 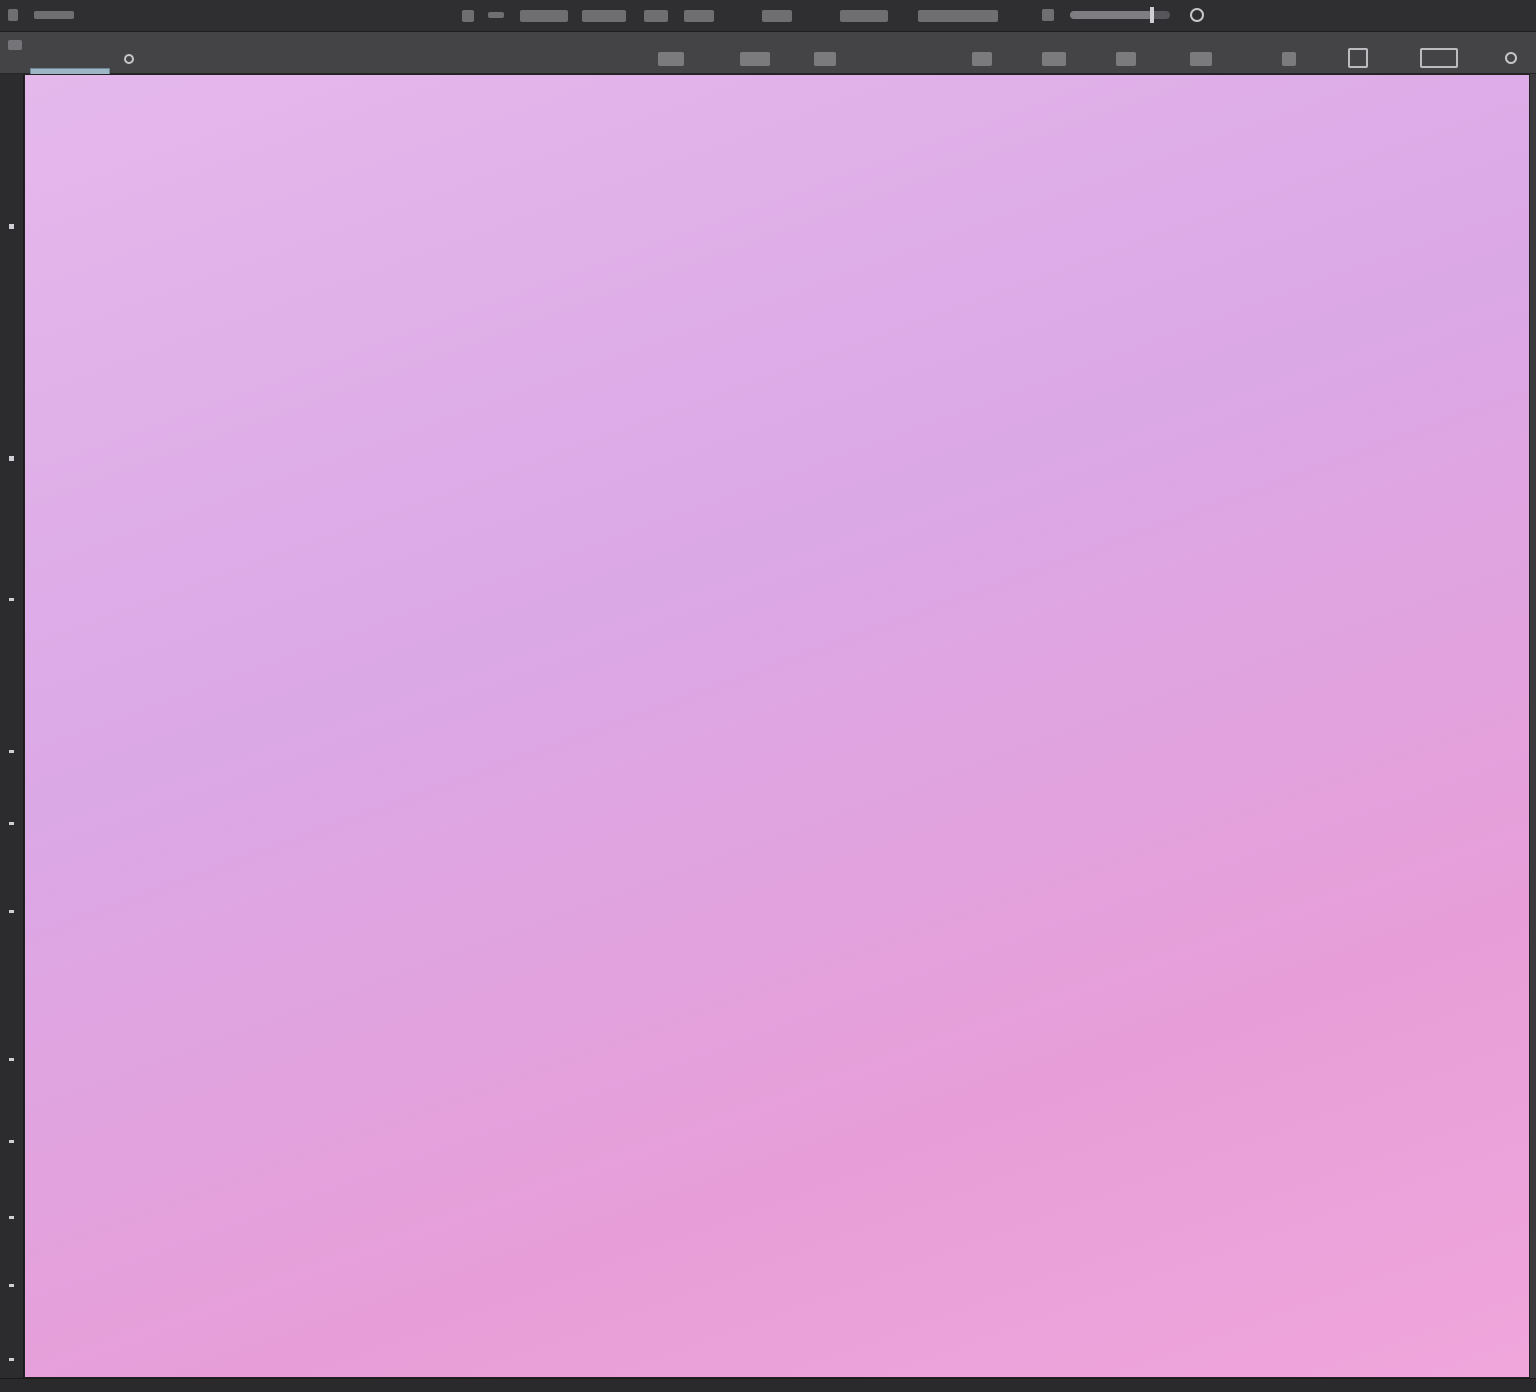 I want to click on layer-toggle-icon, so click(x=1126, y=59).